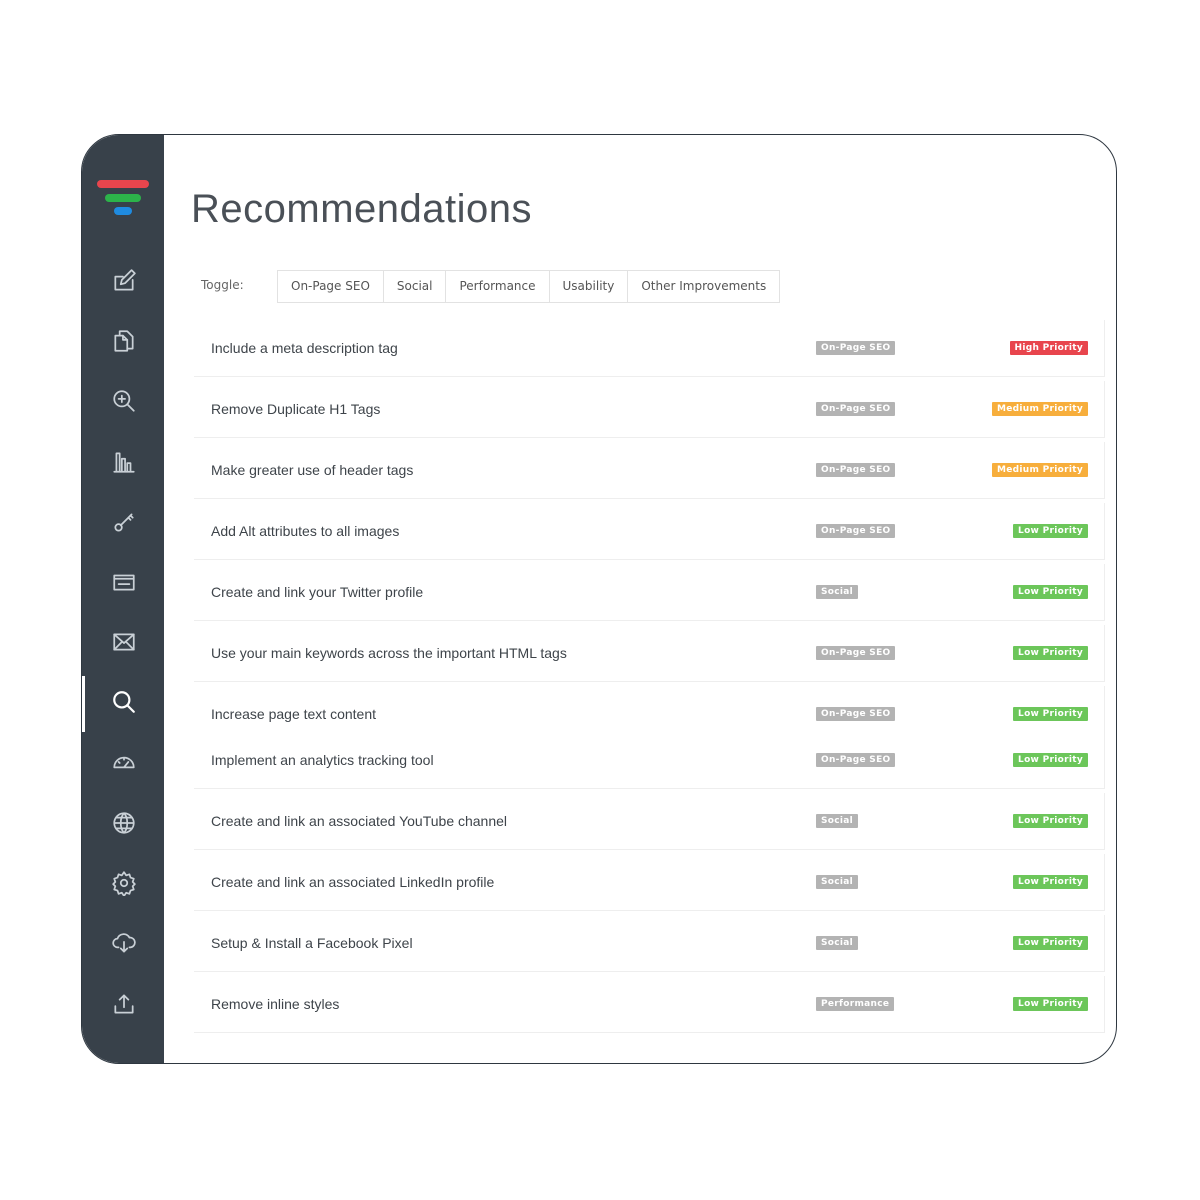  I want to click on sidebar-item-cloud, so click(124, 943).